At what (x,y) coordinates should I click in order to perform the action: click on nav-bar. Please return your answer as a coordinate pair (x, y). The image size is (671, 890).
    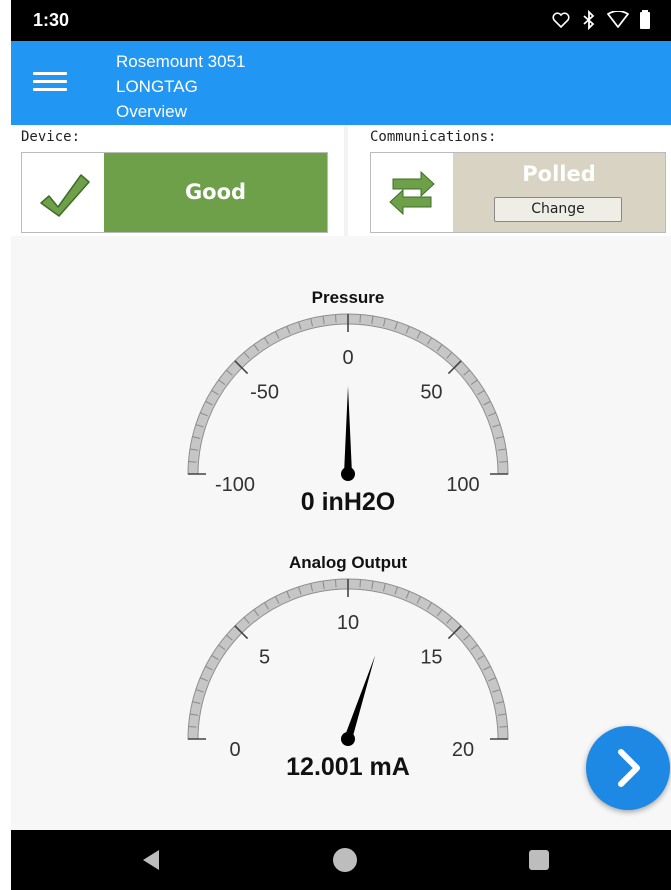
    Looking at the image, I should click on (341, 860).